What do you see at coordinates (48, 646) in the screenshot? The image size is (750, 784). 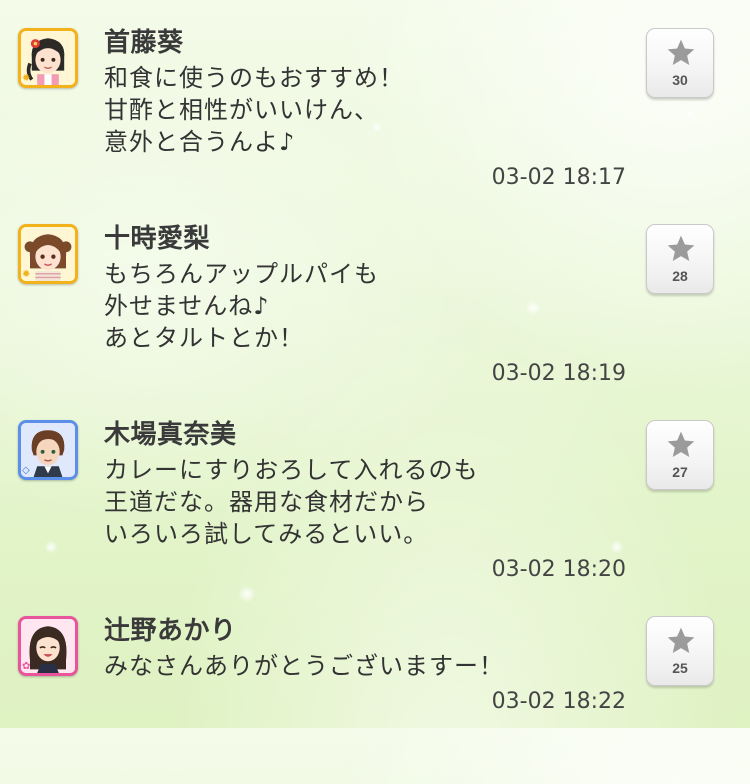 I see `avatar: ✿` at bounding box center [48, 646].